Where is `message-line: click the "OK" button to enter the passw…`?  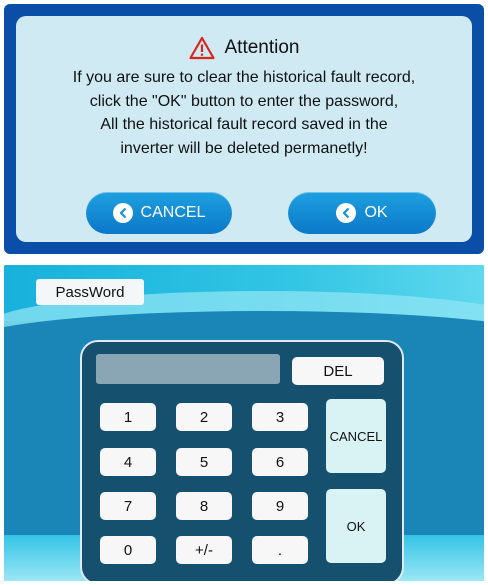
message-line: click the "OK" button to enter the passw… is located at coordinates (244, 101).